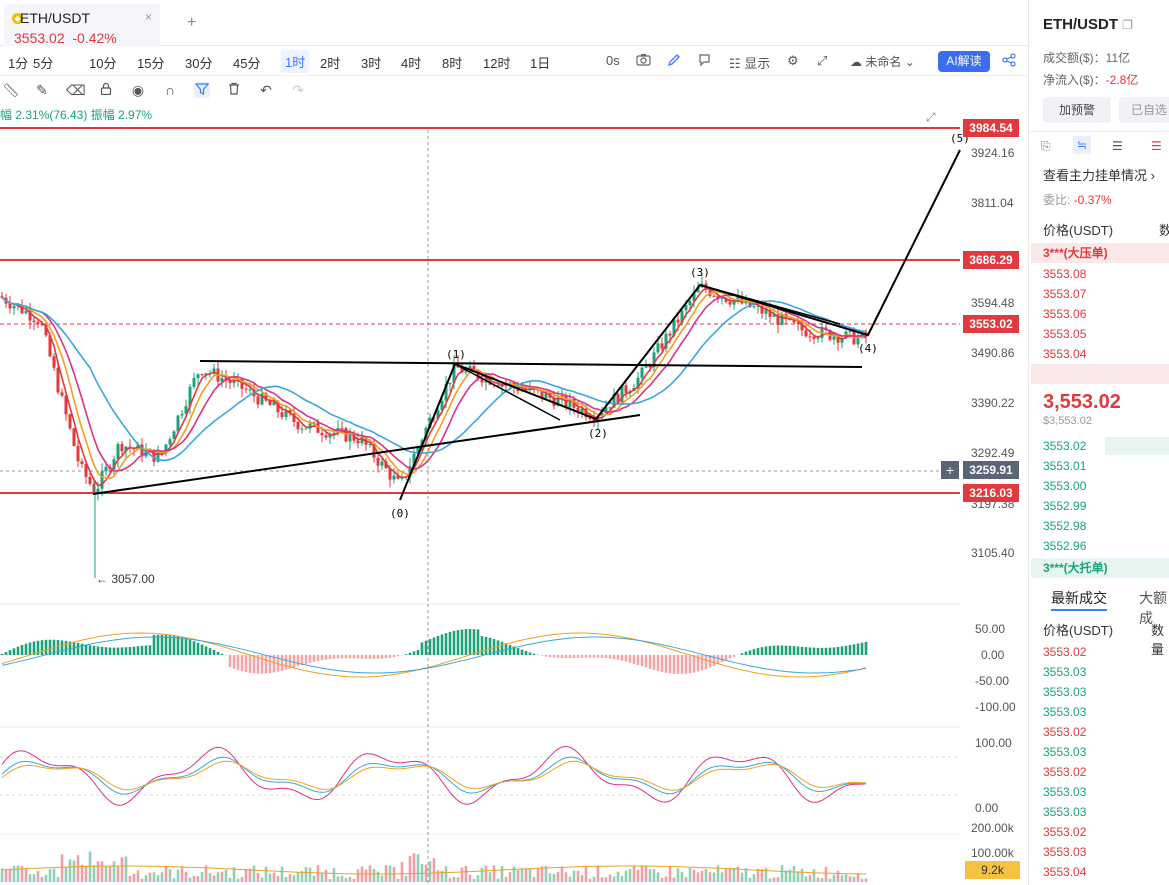  I want to click on redo-icon: ↷, so click(298, 90).